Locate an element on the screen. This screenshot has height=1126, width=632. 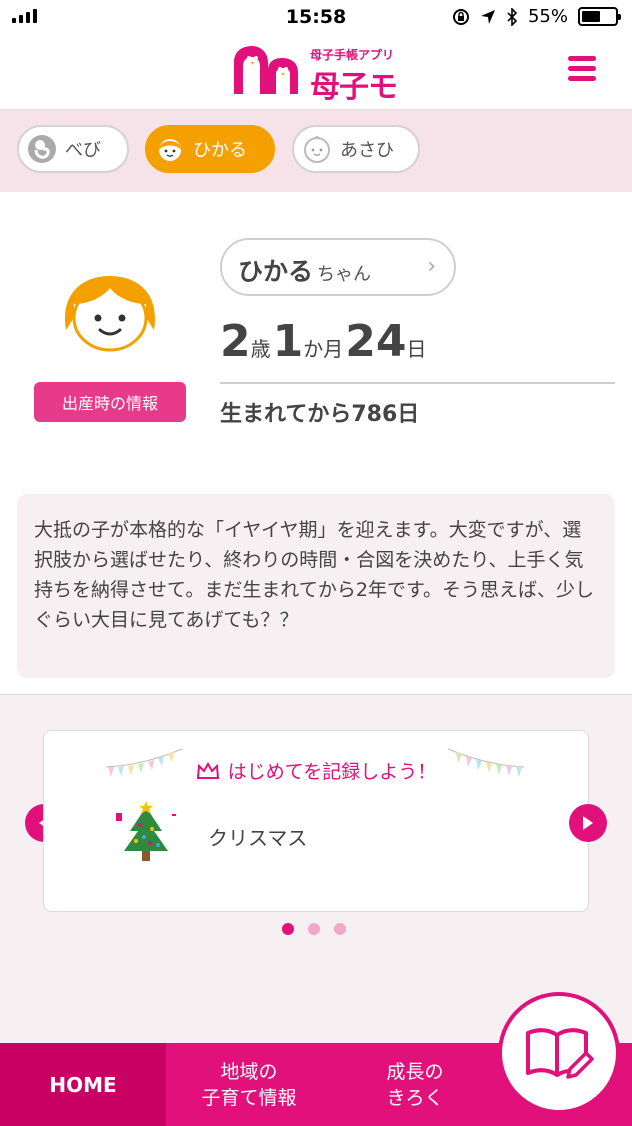
pagination-dot-active is located at coordinates (288, 929).